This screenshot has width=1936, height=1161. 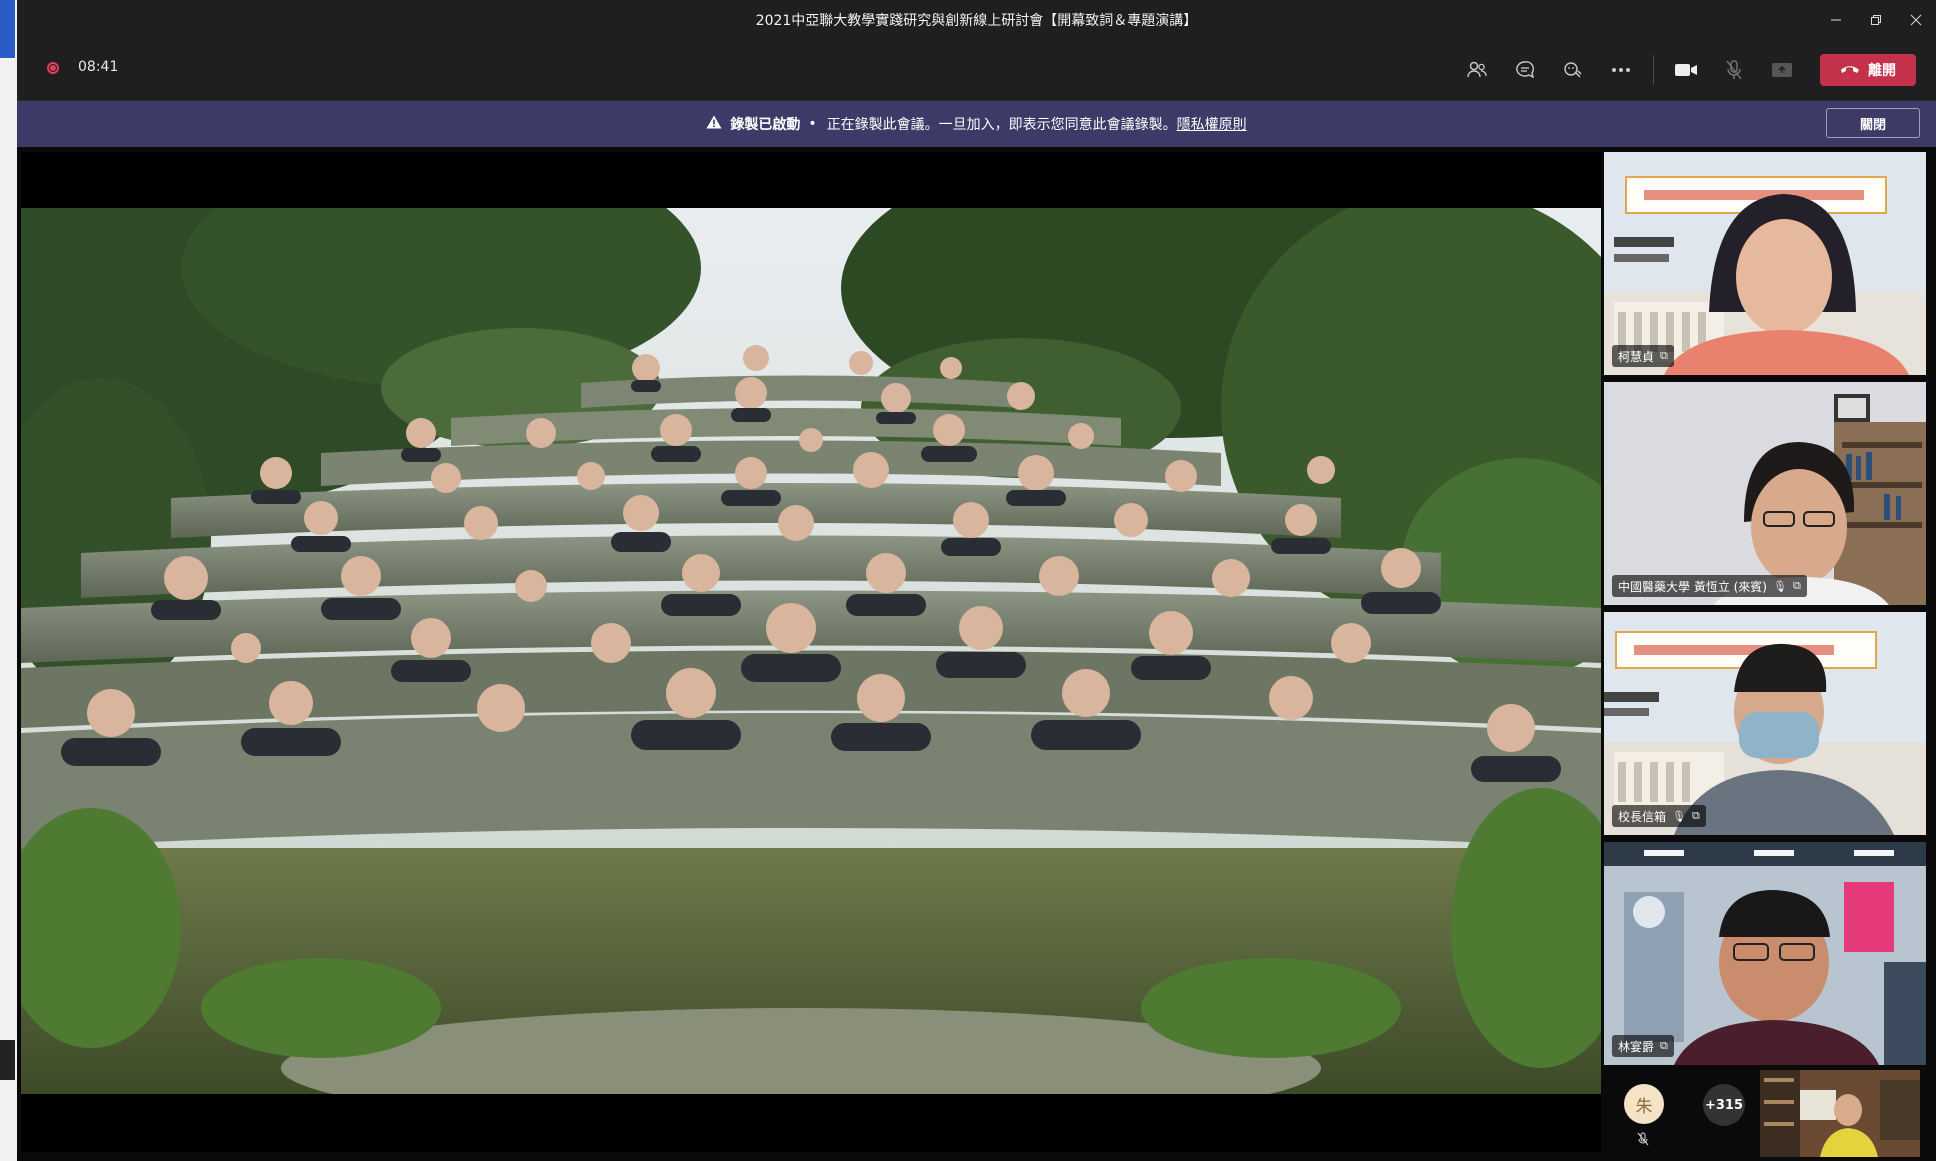 I want to click on participant-name-label: 校長信箱 🎙 ⧉, so click(x=1659, y=816).